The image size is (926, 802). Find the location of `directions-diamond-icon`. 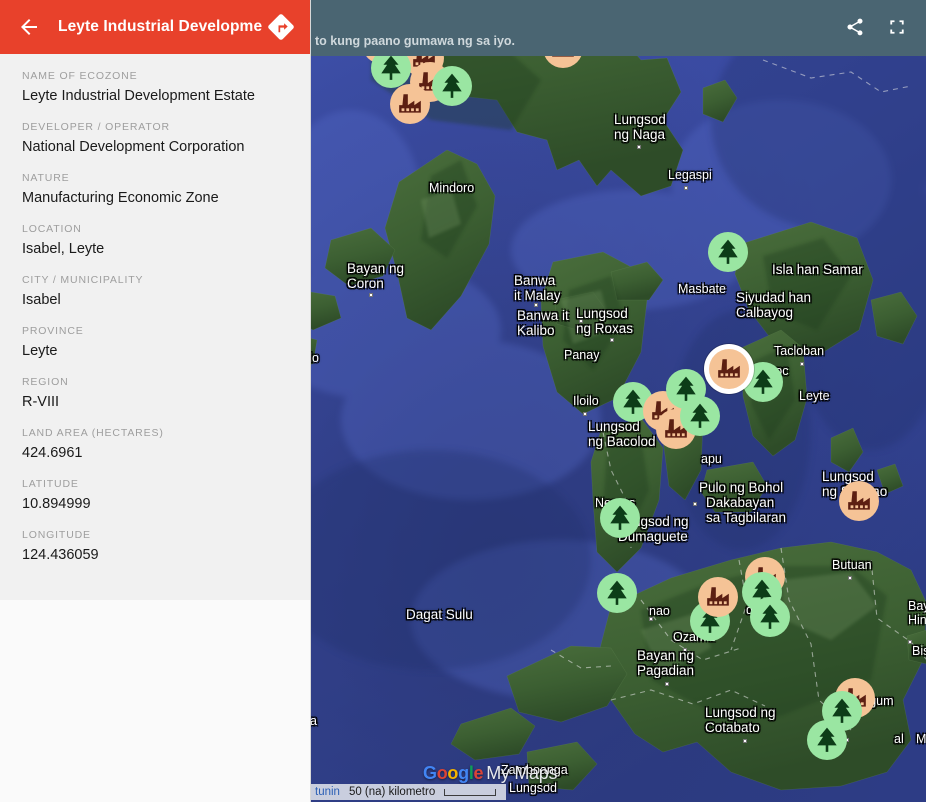

directions-diamond-icon is located at coordinates (281, 27).